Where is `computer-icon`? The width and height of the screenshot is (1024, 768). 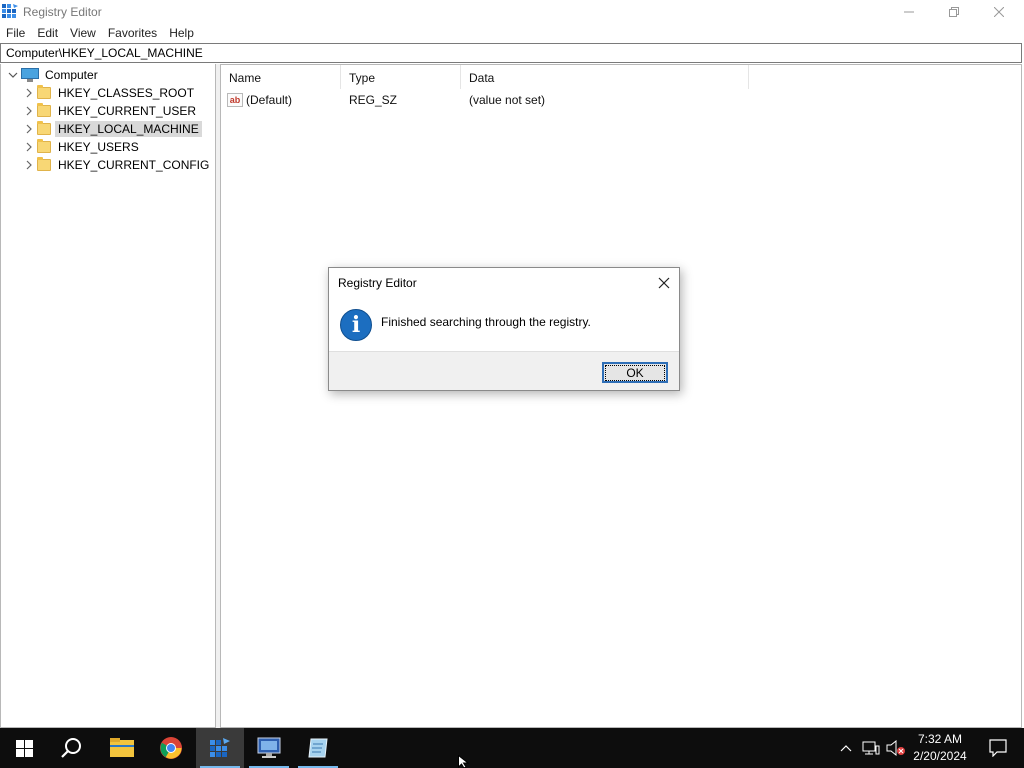 computer-icon is located at coordinates (30, 75).